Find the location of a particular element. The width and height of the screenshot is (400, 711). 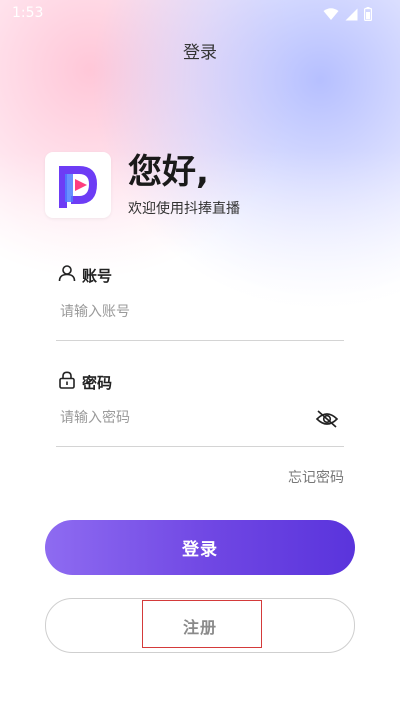

eye-off-icon is located at coordinates (327, 421).